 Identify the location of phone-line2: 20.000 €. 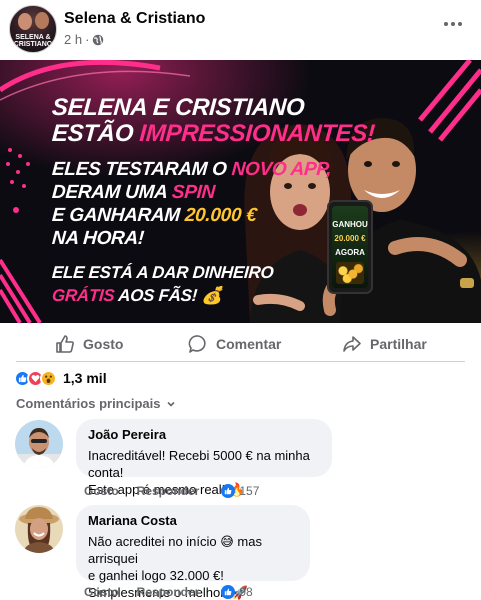
(350, 238).